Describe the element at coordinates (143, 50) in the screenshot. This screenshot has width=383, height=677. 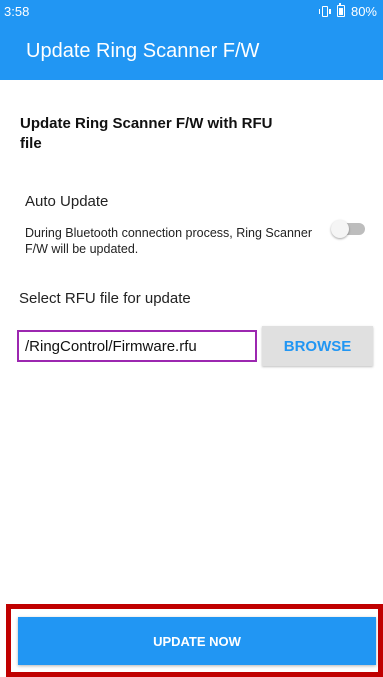
I see `app-bar-title: Update Ring Scanner F/W` at that location.